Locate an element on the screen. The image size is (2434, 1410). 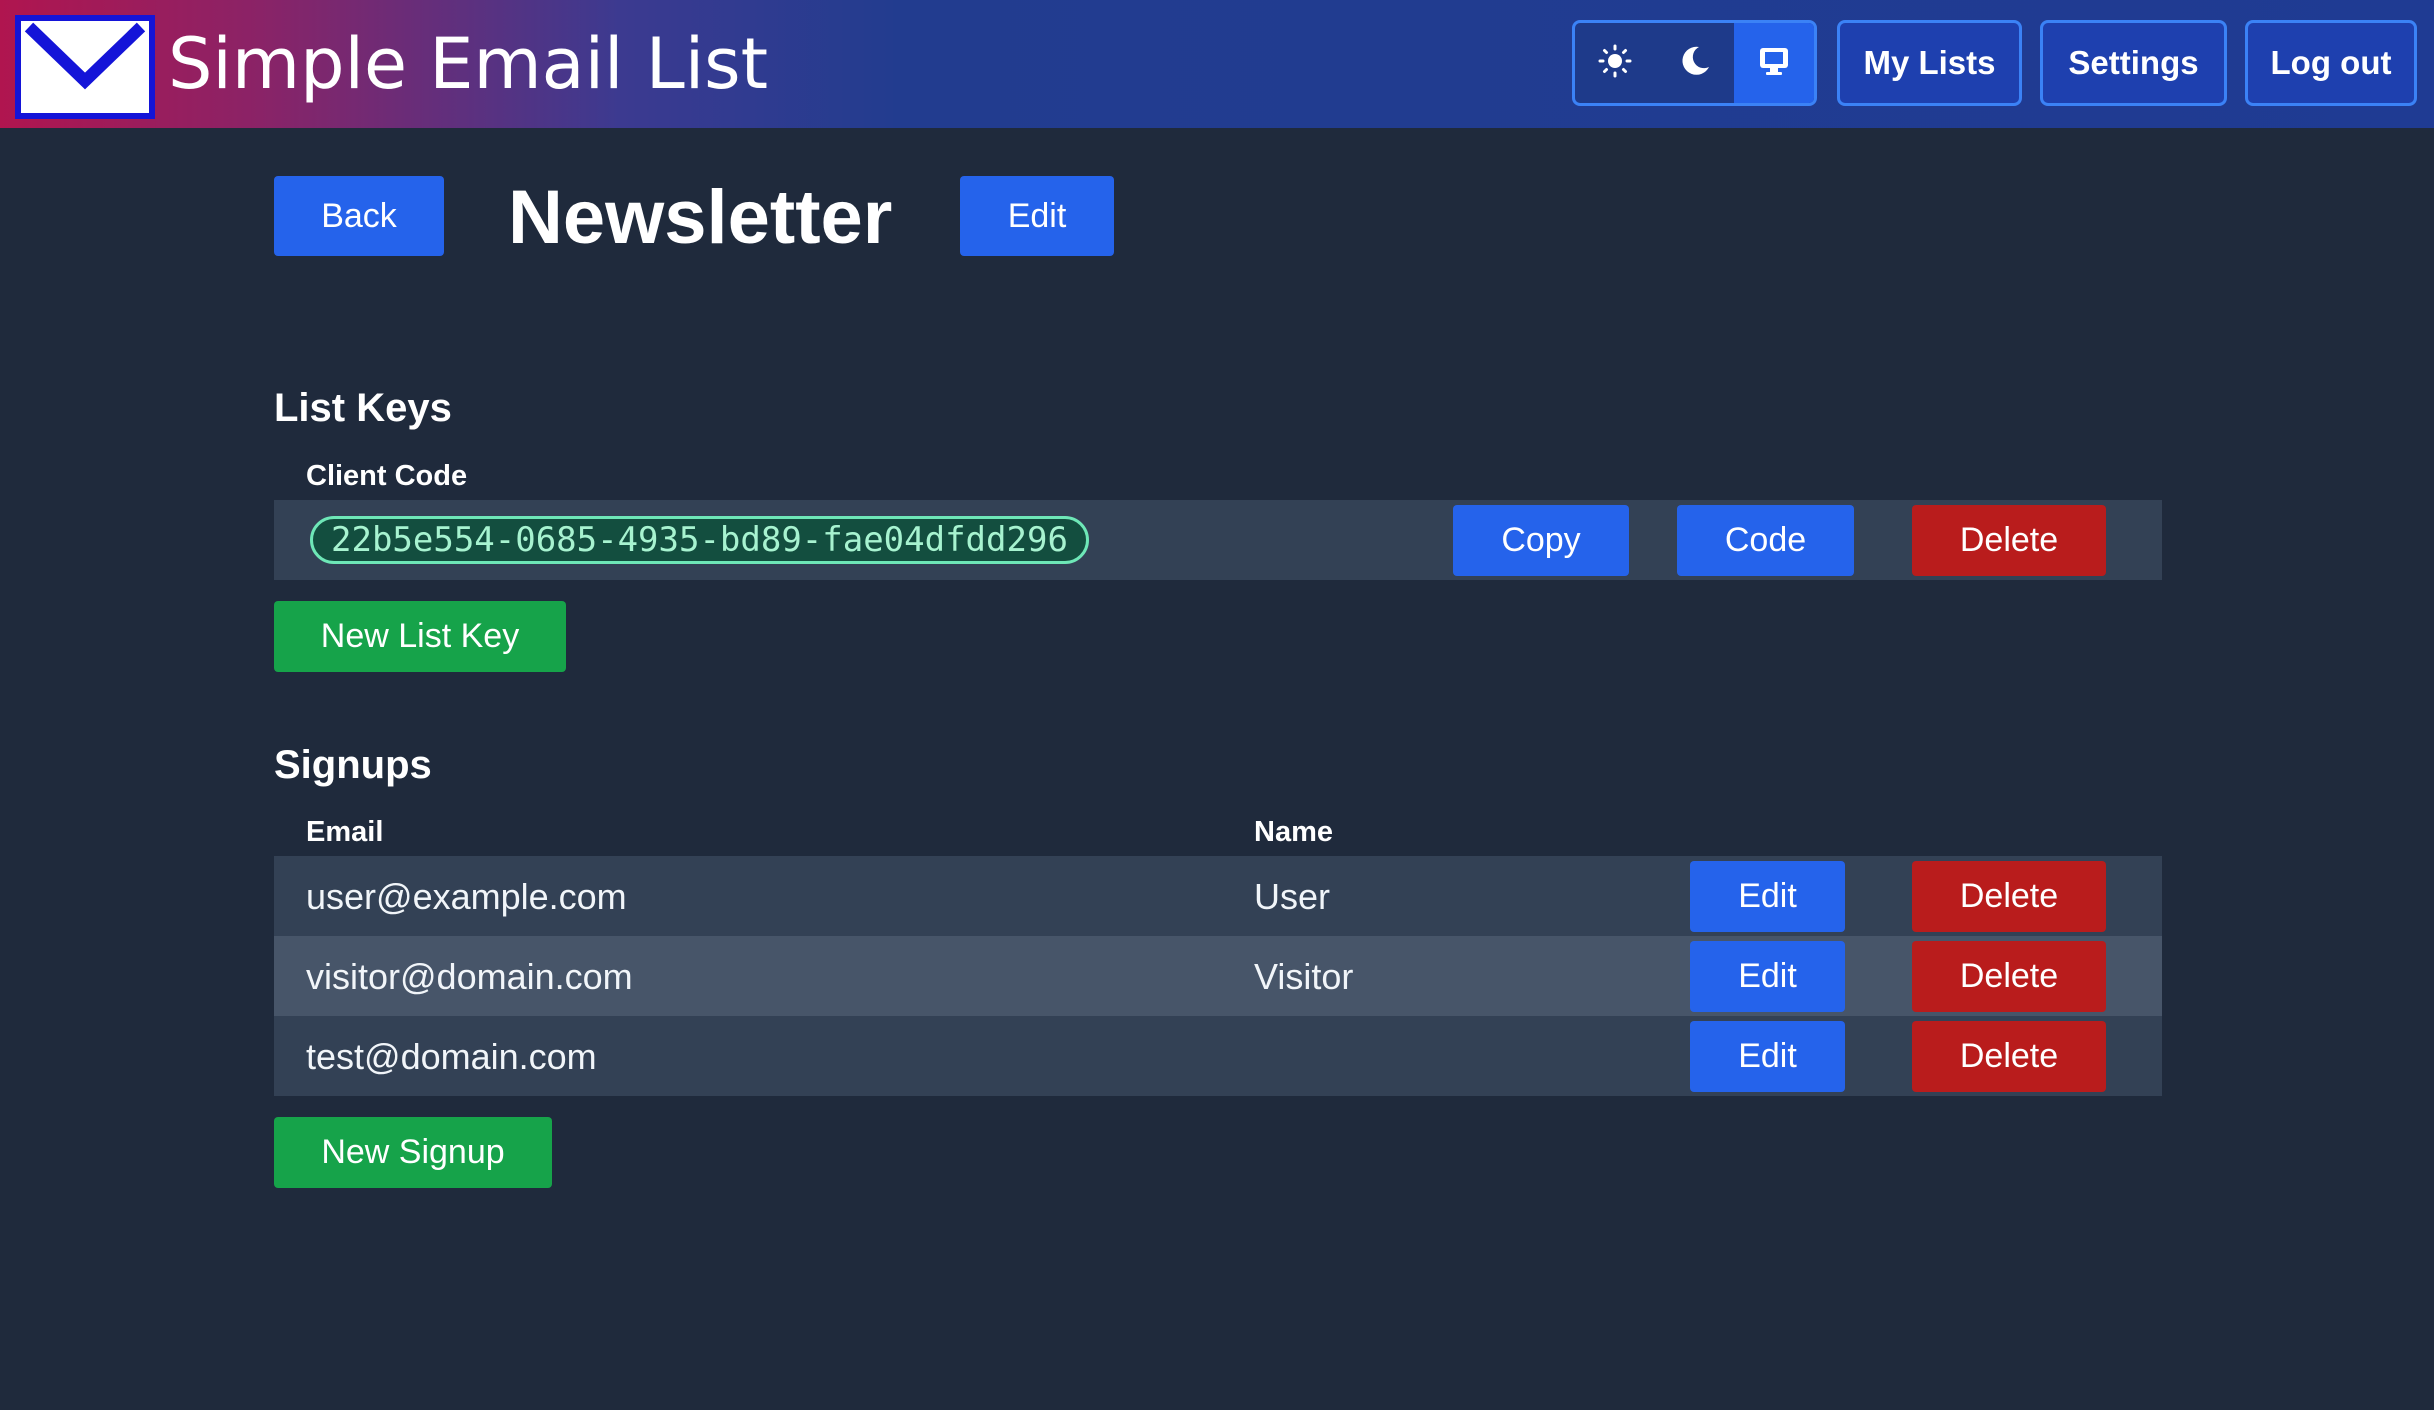
page-title: Newsletter is located at coordinates (700, 217).